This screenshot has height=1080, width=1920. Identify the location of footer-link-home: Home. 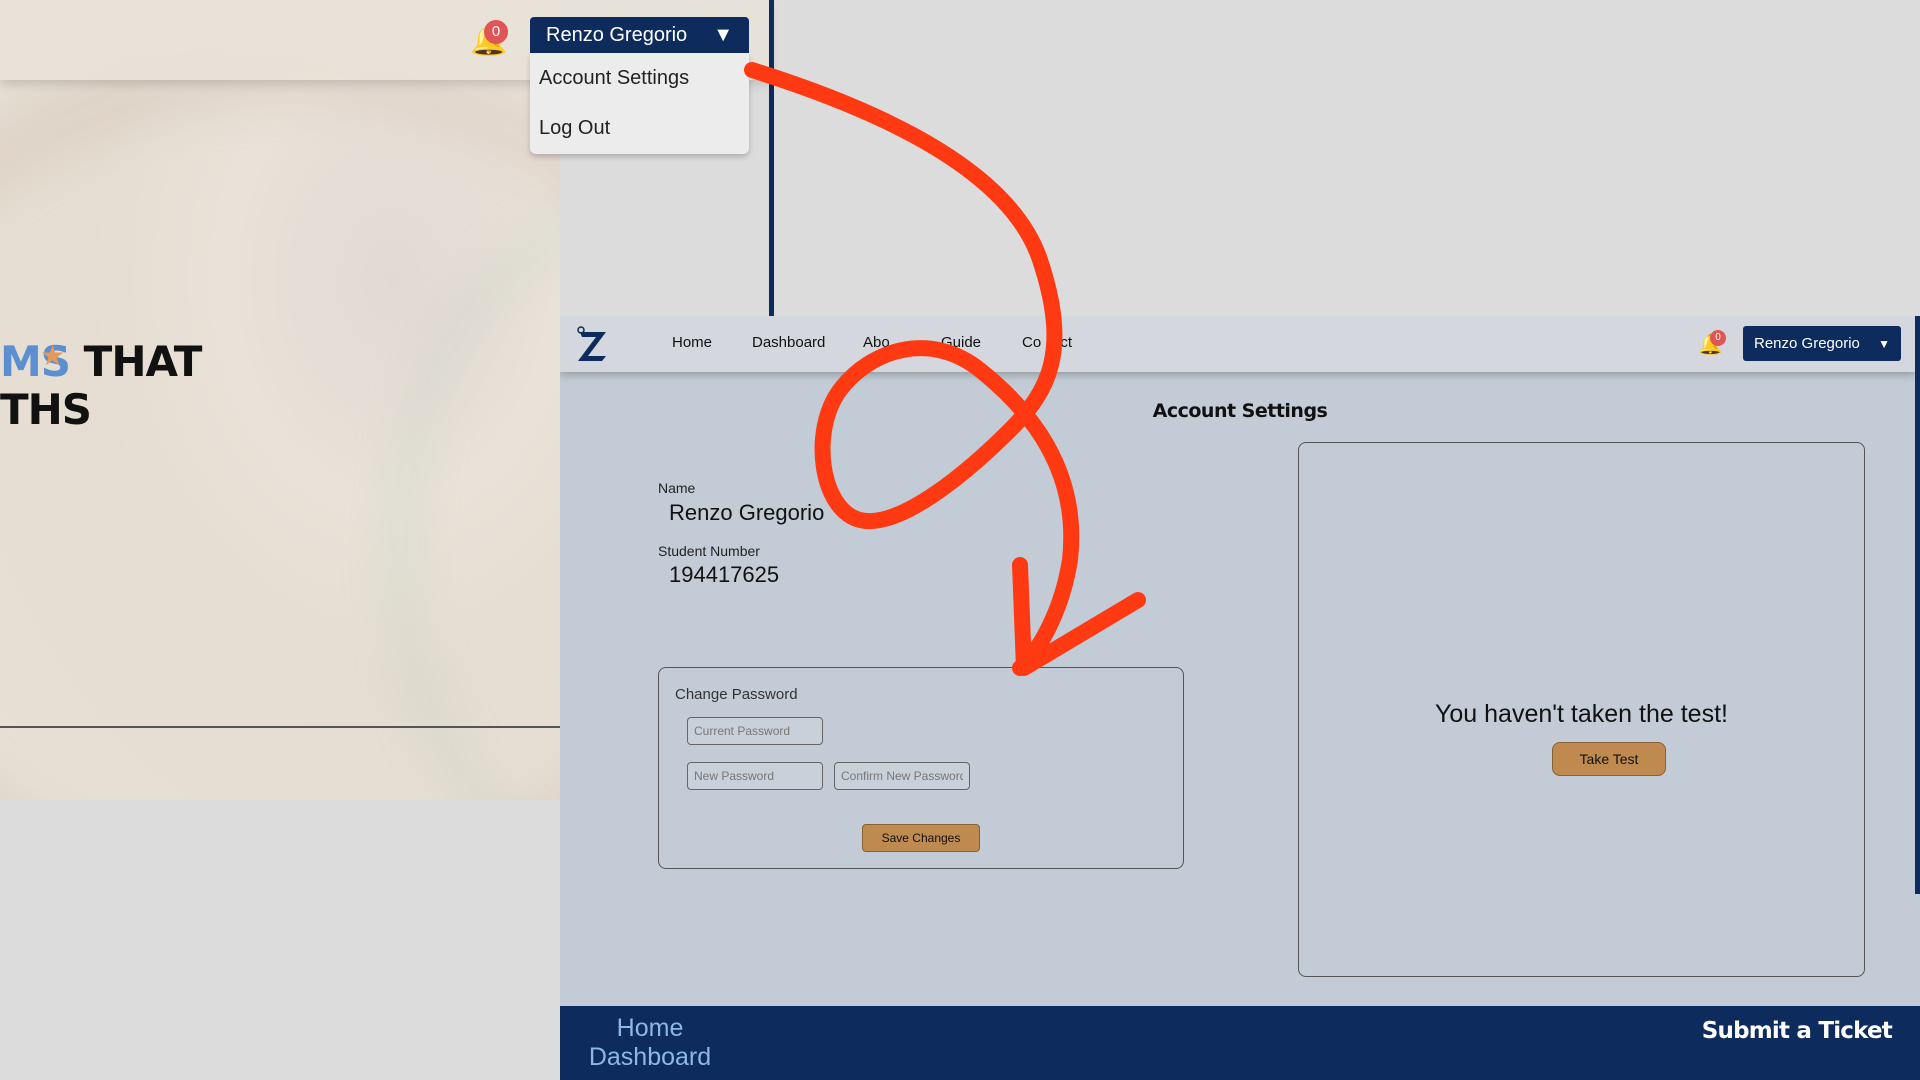
(650, 1028).